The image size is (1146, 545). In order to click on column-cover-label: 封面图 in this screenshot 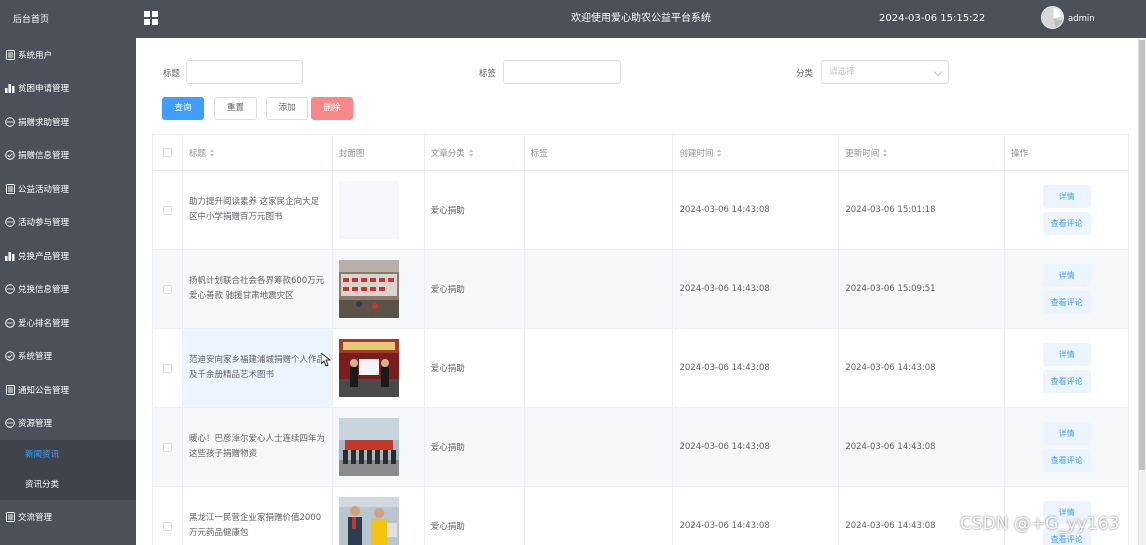, I will do `click(351, 153)`.